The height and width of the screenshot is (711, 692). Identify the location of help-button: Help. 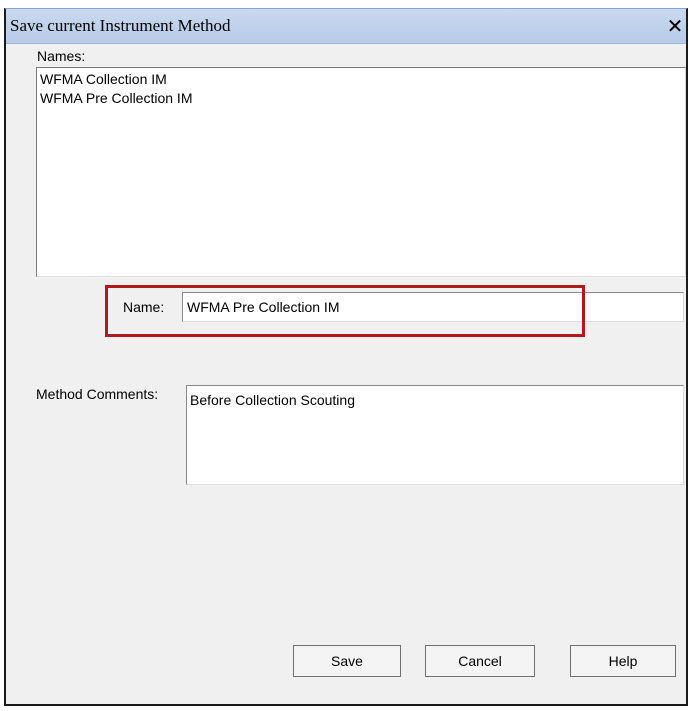
(623, 661).